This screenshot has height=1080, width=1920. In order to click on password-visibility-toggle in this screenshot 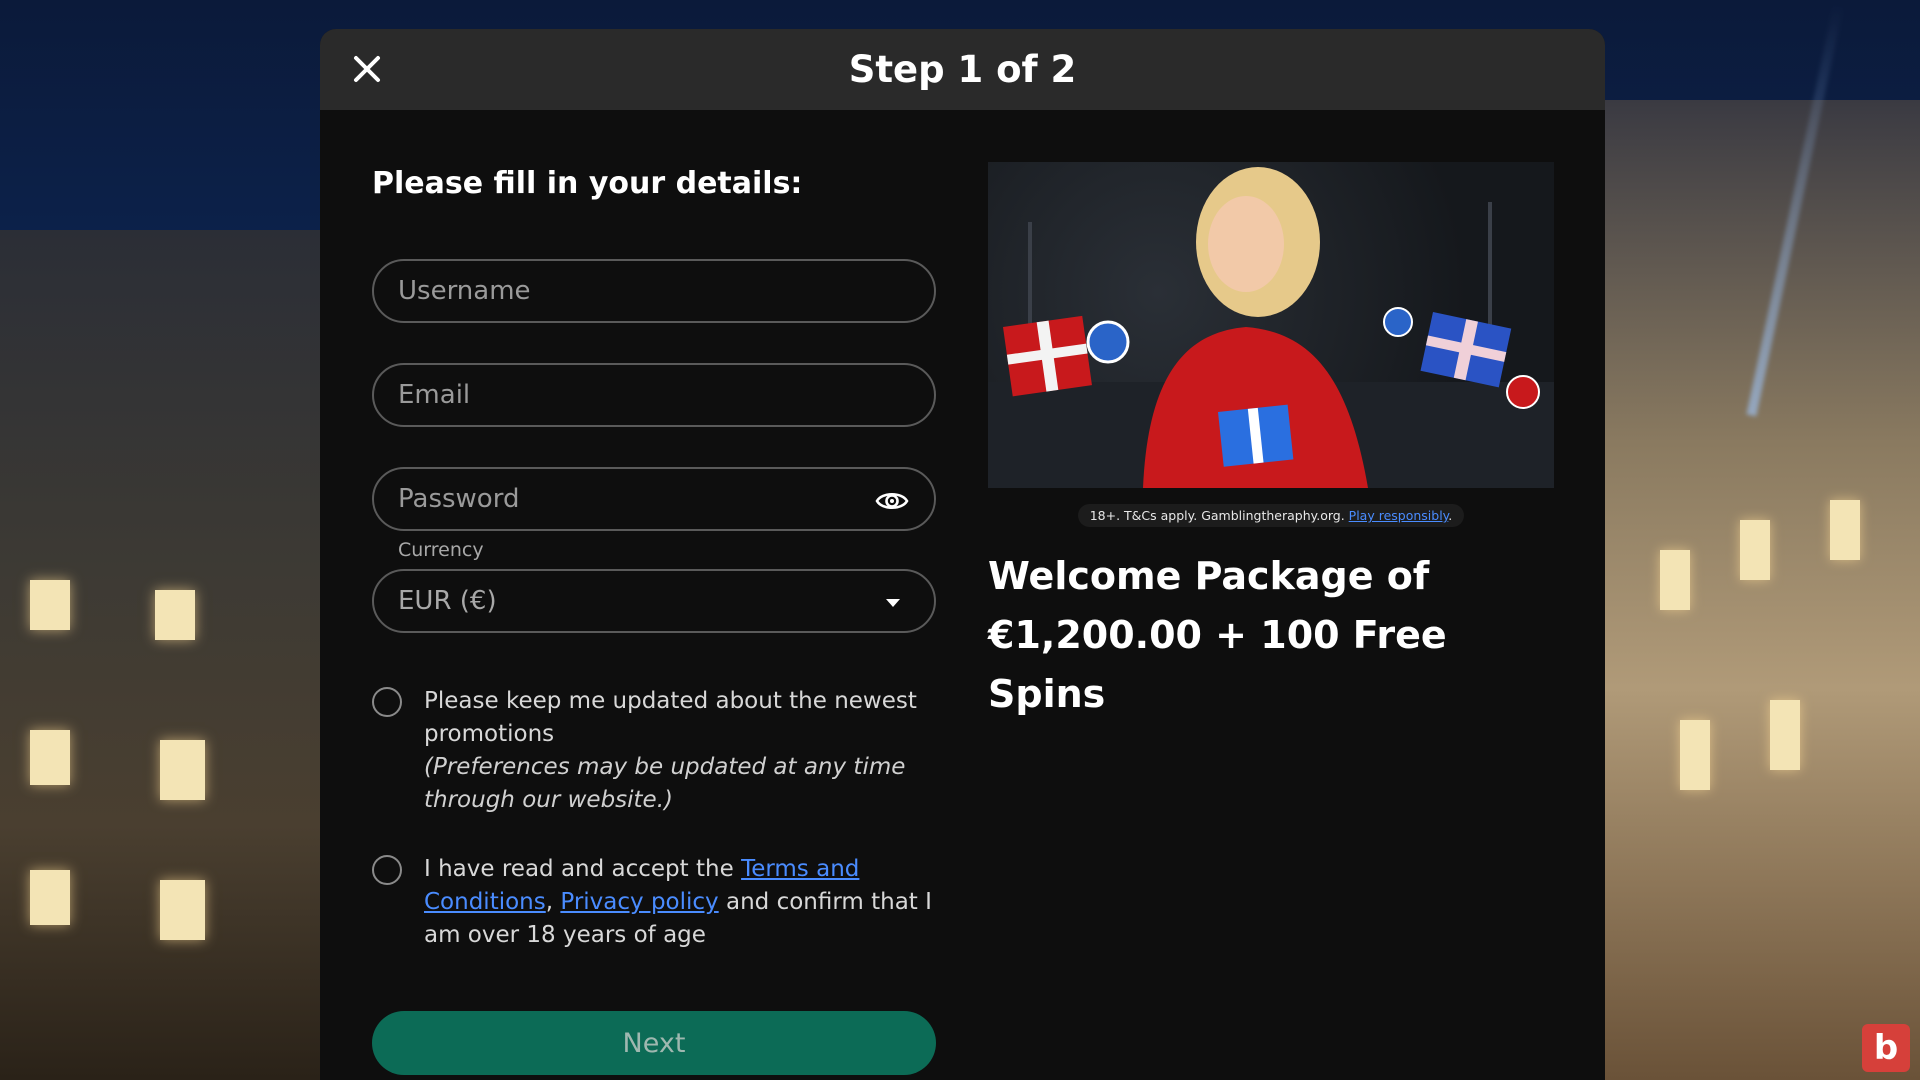, I will do `click(892, 501)`.